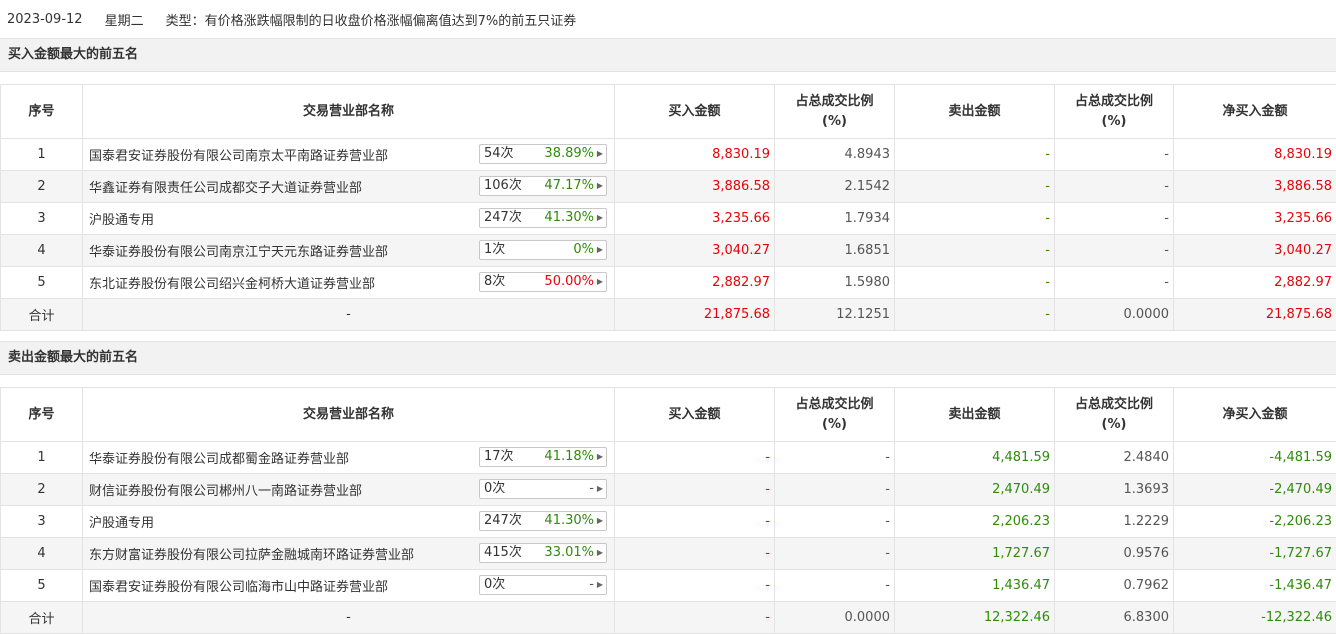  What do you see at coordinates (231, 282) in the screenshot?
I see `dept-name: 东北证券股份有限公司绍兴金柯桥大道证券营业部` at bounding box center [231, 282].